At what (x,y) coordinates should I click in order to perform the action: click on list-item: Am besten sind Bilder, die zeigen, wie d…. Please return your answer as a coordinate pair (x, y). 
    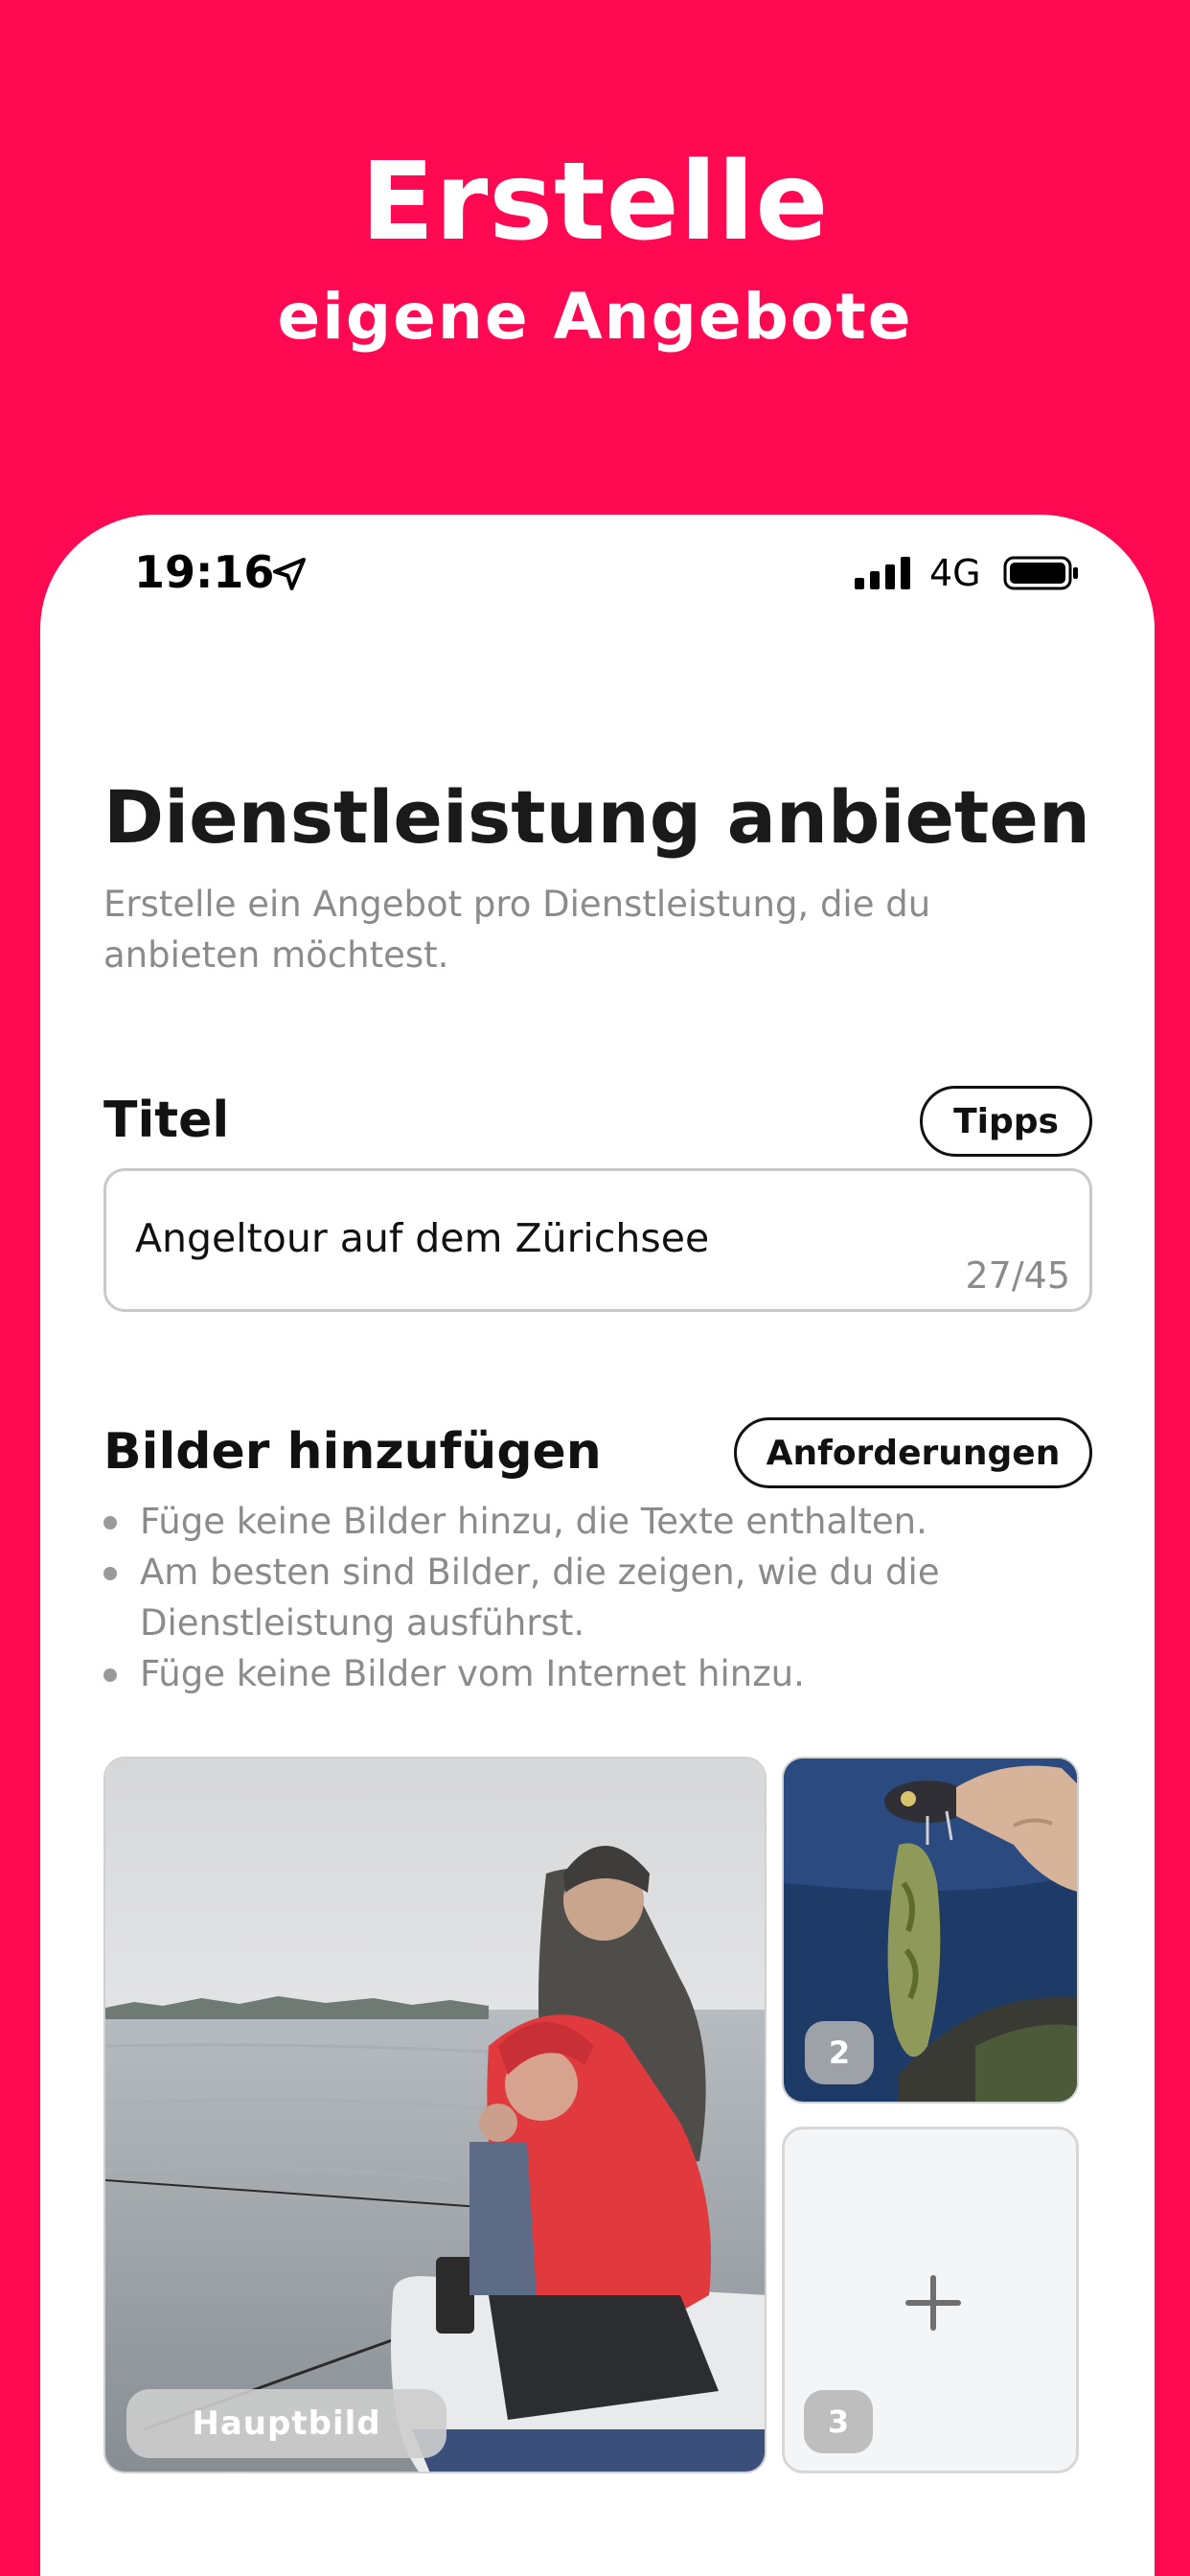
    Looking at the image, I should click on (602, 1598).